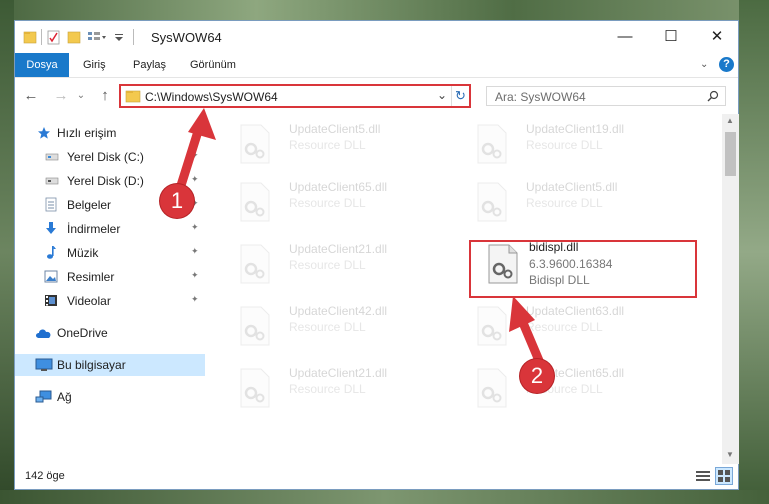  I want to click on search-box: Ara: SysWOW64, so click(606, 96).